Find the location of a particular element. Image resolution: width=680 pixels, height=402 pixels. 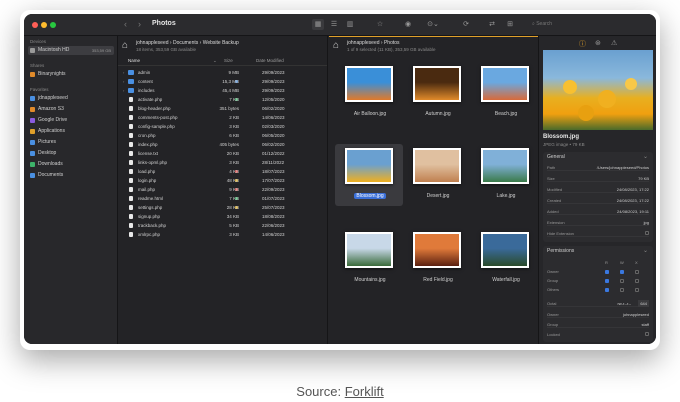

sidebar-item-macintosh-hd: Macintosh HD 353,59 GB is located at coordinates (71, 50).